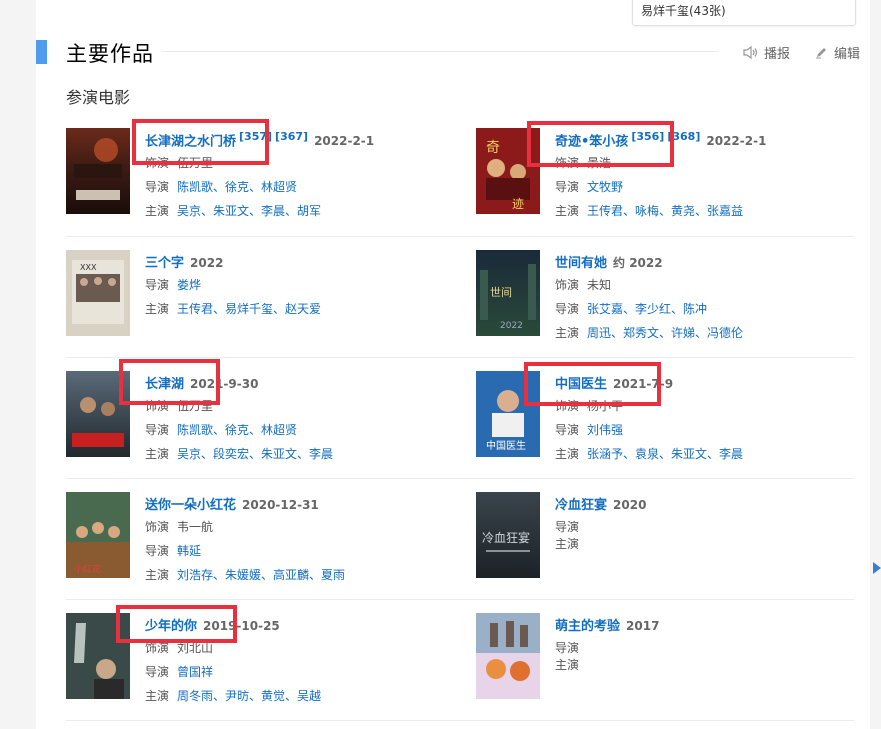  What do you see at coordinates (195, 406) in the screenshot?
I see `role-name: 伍万里` at bounding box center [195, 406].